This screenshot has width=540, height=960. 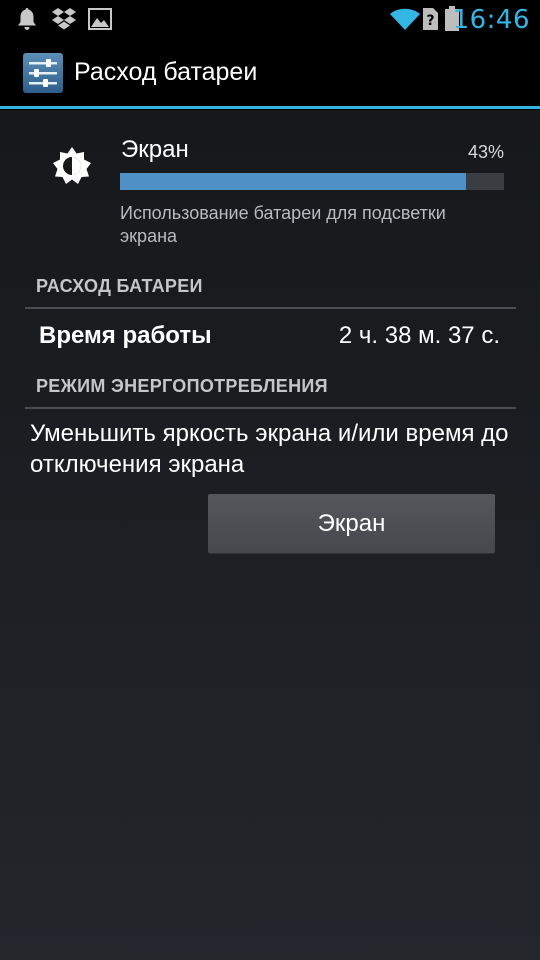 What do you see at coordinates (182, 386) in the screenshot?
I see `section-header-power: РЕЖИМ ЭНЕРГОПОТРЕБЛЕНИЯ` at bounding box center [182, 386].